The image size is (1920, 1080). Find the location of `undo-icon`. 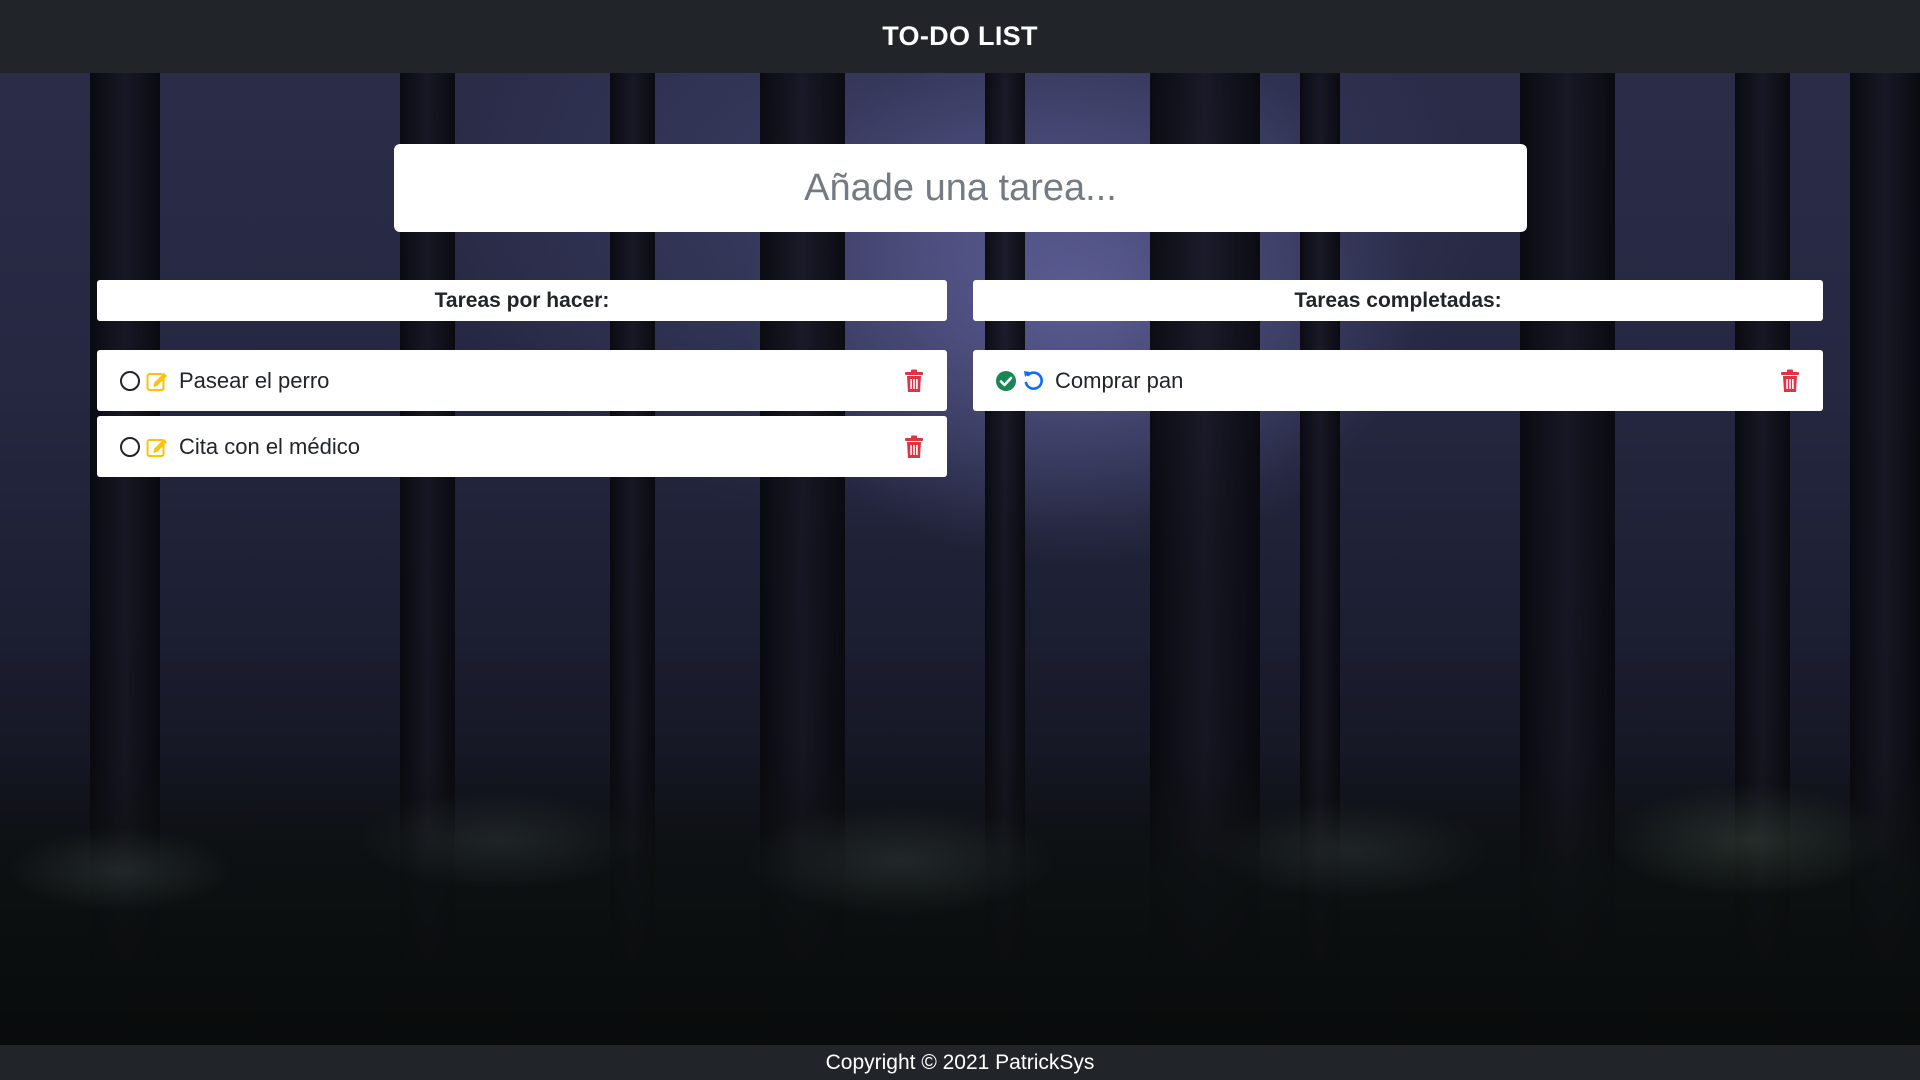

undo-icon is located at coordinates (1033, 381).